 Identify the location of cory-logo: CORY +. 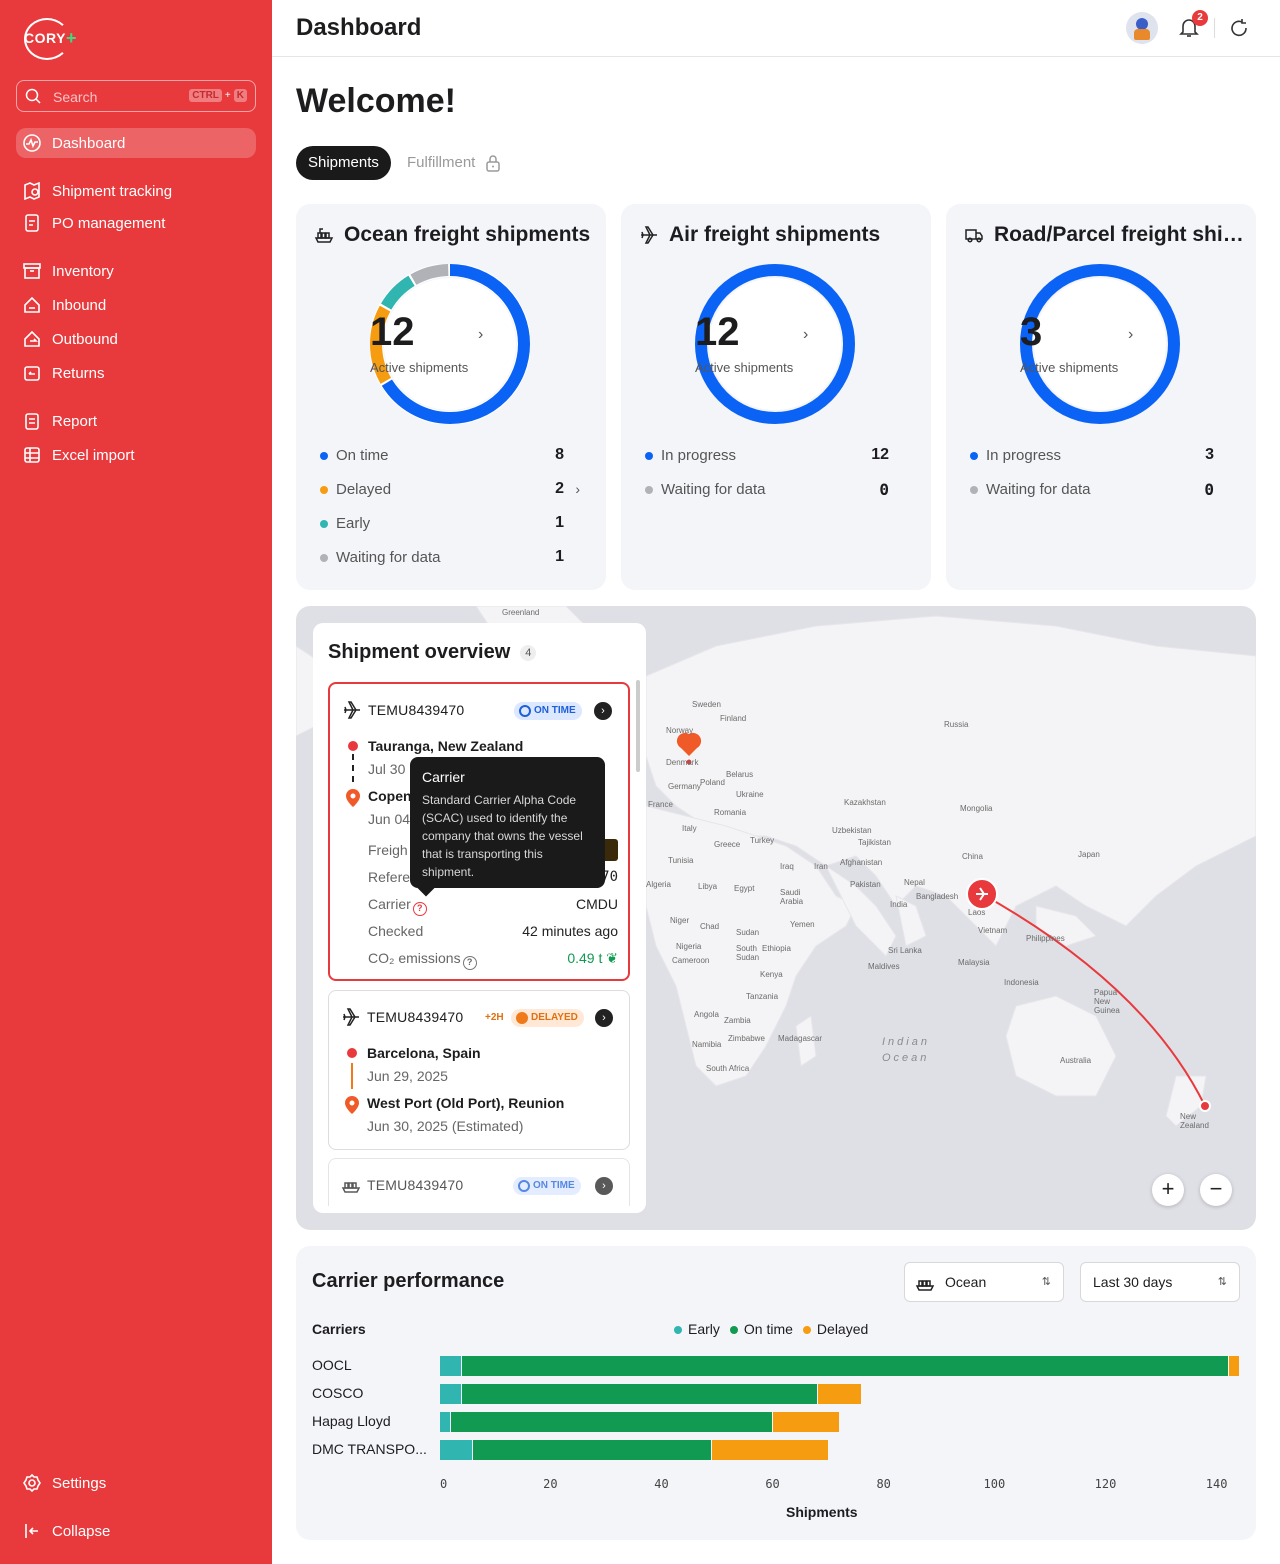
(50, 39).